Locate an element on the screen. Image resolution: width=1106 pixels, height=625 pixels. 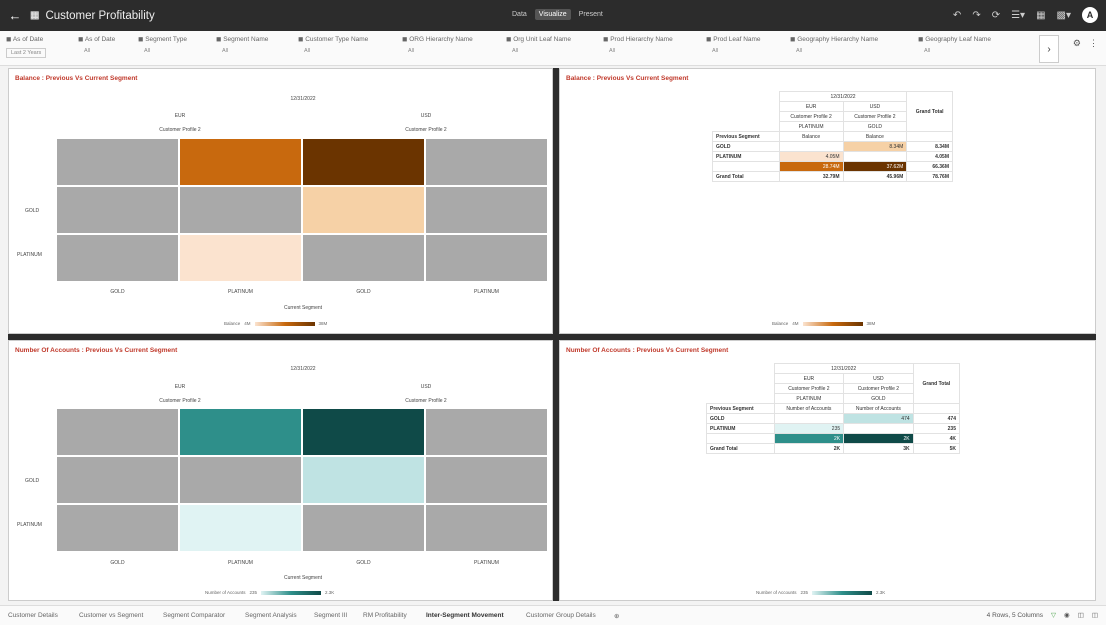
filter-label: Prod Leaf Name is located at coordinates (737, 39).